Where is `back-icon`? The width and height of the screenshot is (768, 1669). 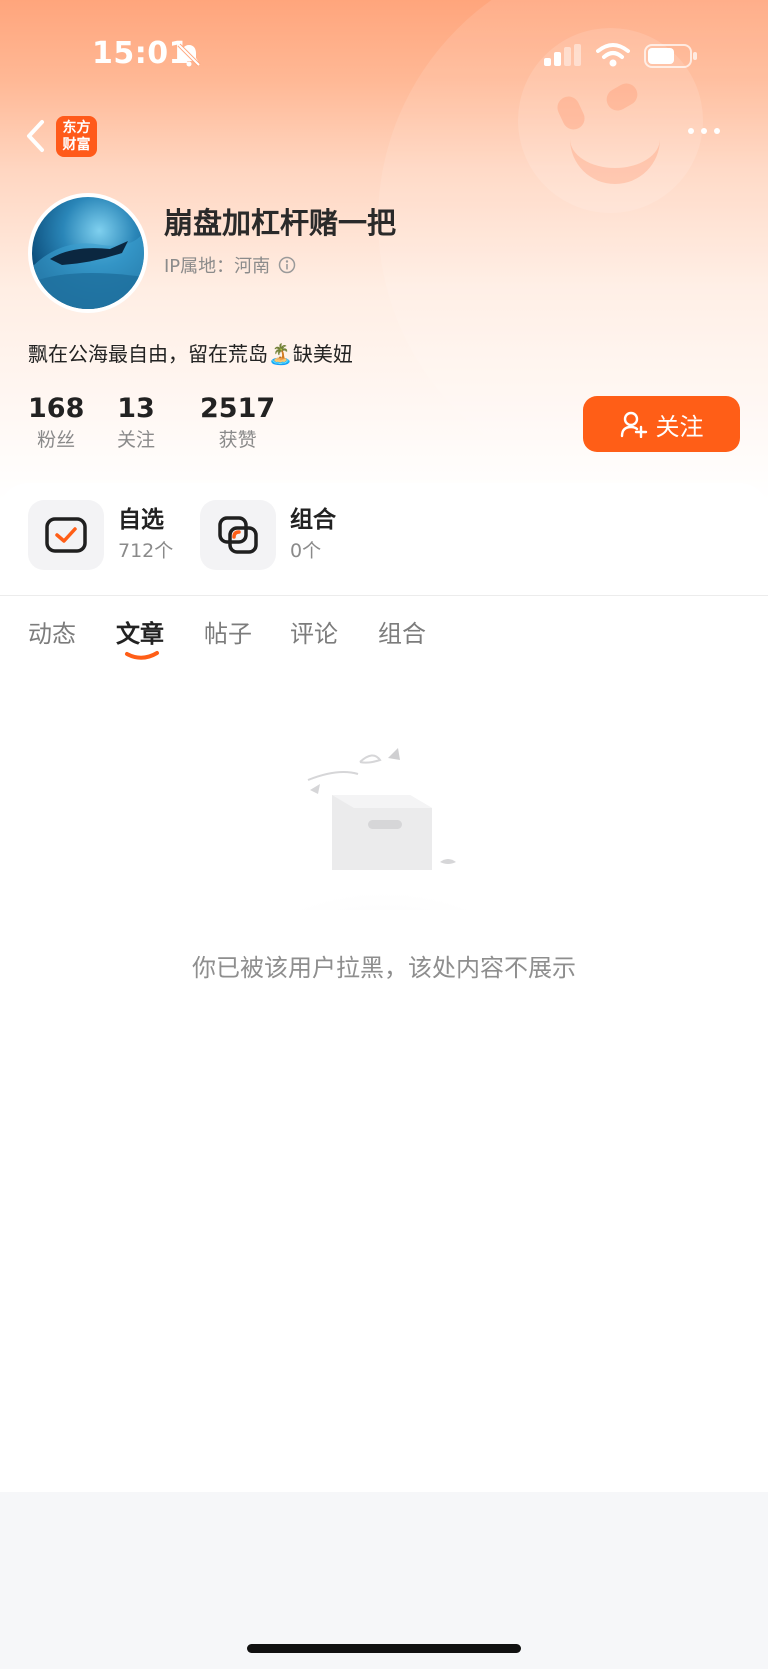 back-icon is located at coordinates (35, 136).